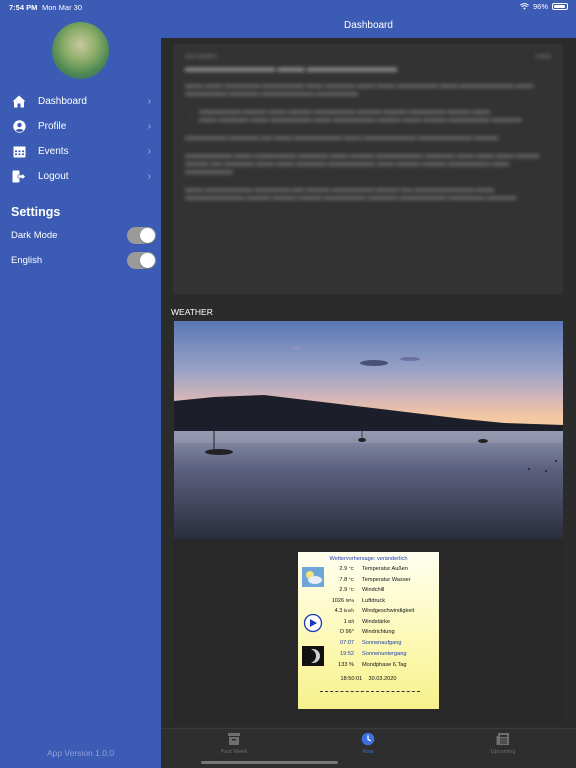 Image resolution: width=576 pixels, height=768 pixels. I want to click on weather-label: Mondphase 6.Tag, so click(384, 665).